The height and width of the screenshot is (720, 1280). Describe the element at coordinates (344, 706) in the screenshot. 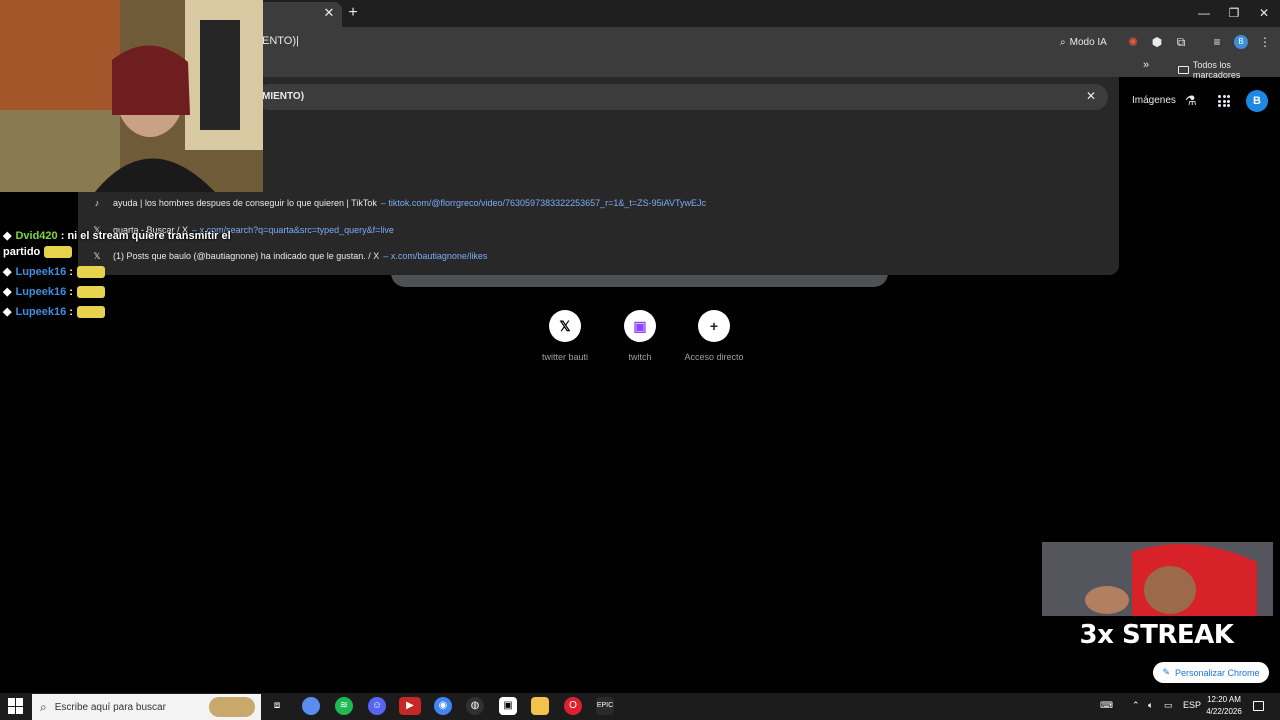

I see `spotify-icon: ≋` at that location.